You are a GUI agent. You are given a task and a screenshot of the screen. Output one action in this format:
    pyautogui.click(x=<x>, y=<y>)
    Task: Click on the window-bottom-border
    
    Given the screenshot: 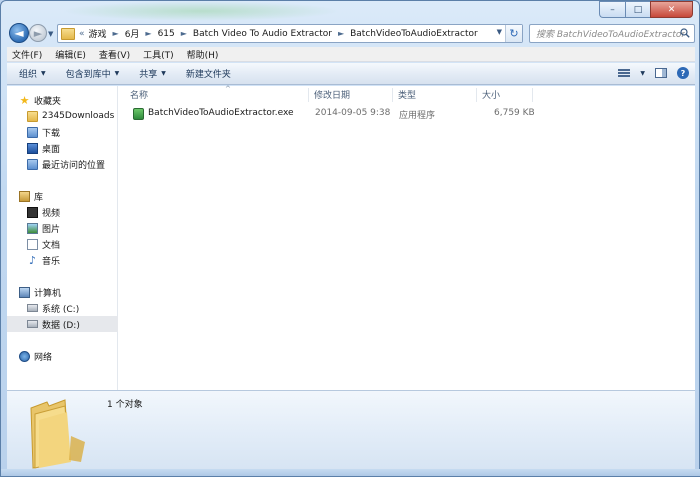 What is the action you would take?
    pyautogui.click(x=350, y=472)
    